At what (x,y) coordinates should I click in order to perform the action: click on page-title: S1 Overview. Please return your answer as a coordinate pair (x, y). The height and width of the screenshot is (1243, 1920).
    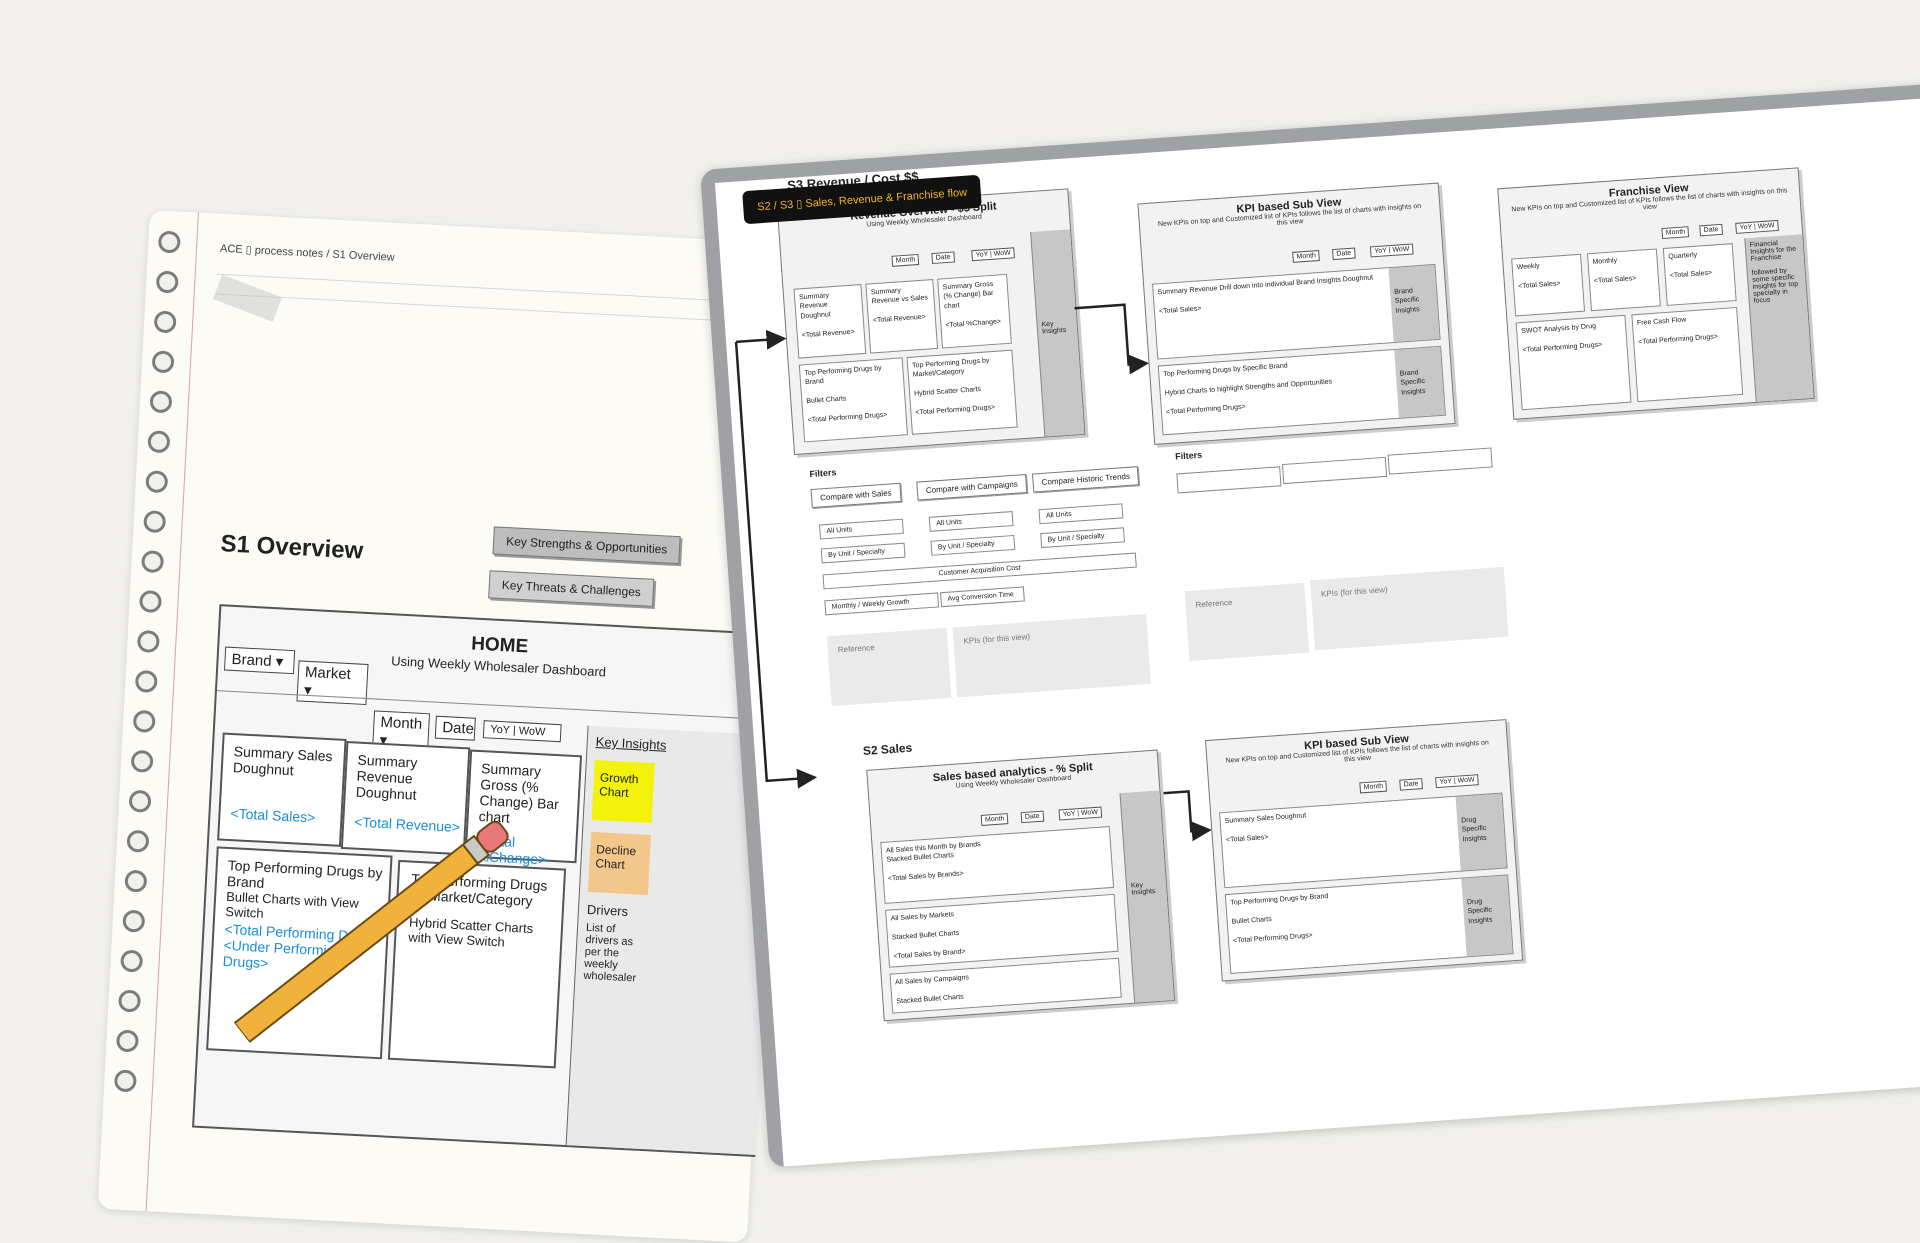
    Looking at the image, I should click on (291, 547).